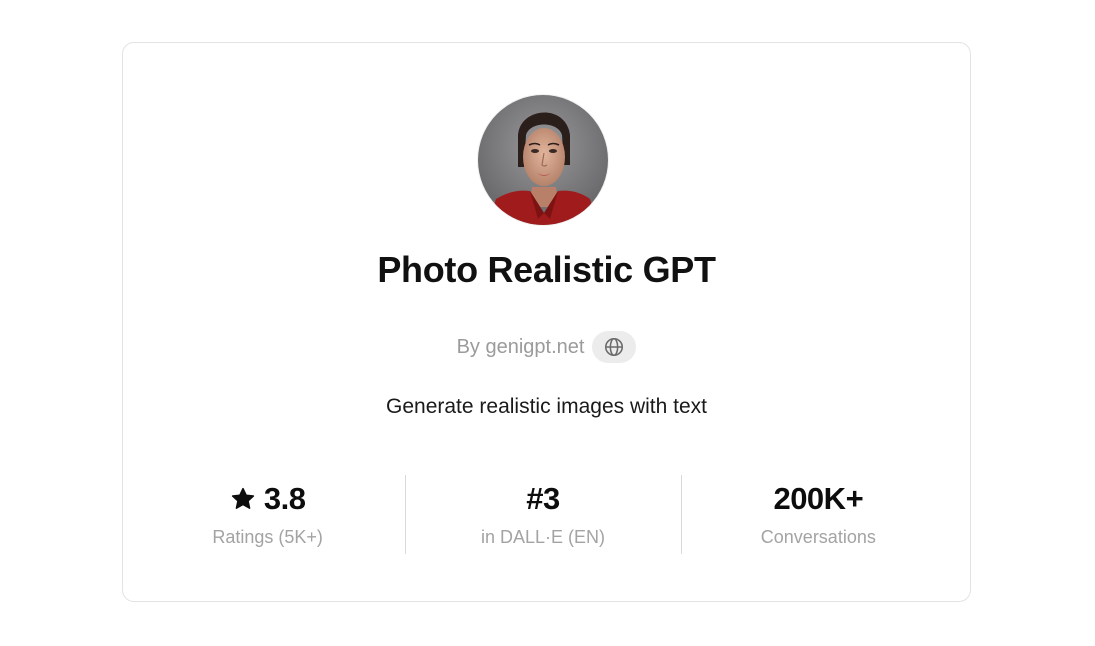 This screenshot has width=1095, height=646. I want to click on avatar-portrait-image, so click(543, 160).